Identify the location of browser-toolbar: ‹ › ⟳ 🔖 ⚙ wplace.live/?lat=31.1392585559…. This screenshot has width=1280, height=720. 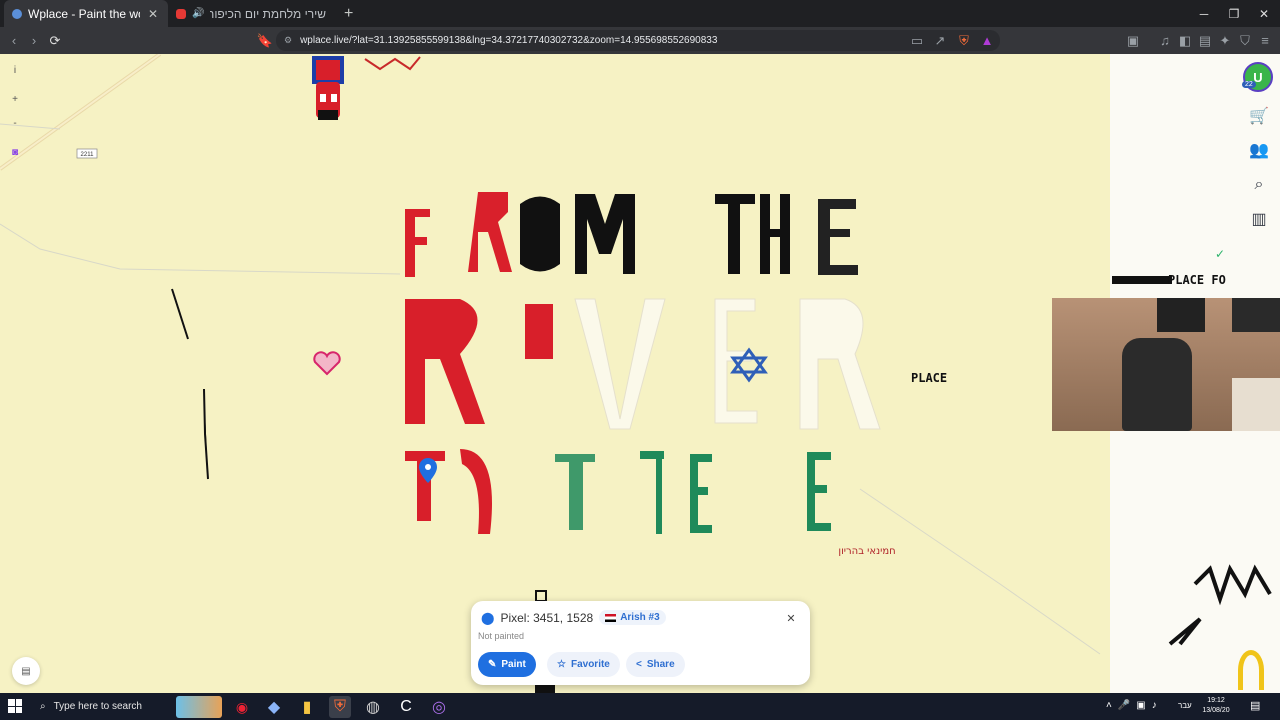
(640, 40).